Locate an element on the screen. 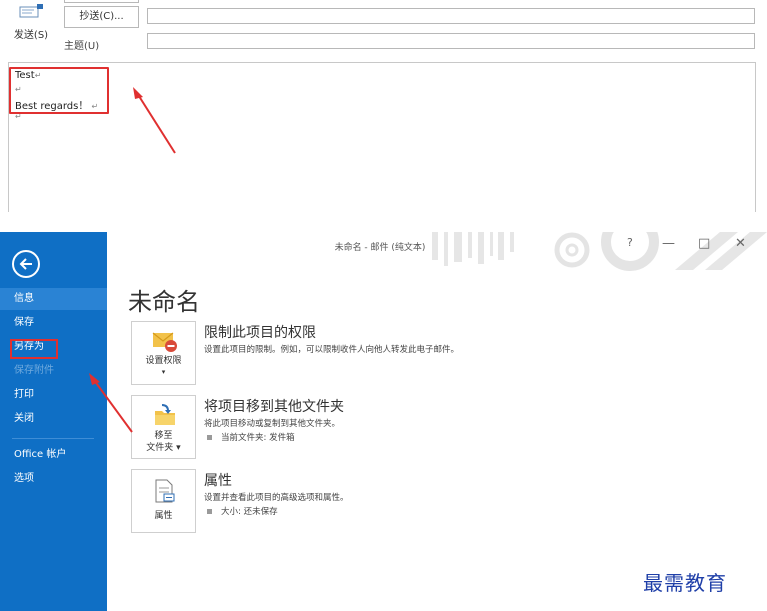 Image resolution: width=767 pixels, height=611 pixels. move-to-label: 移至 is located at coordinates (163, 436).